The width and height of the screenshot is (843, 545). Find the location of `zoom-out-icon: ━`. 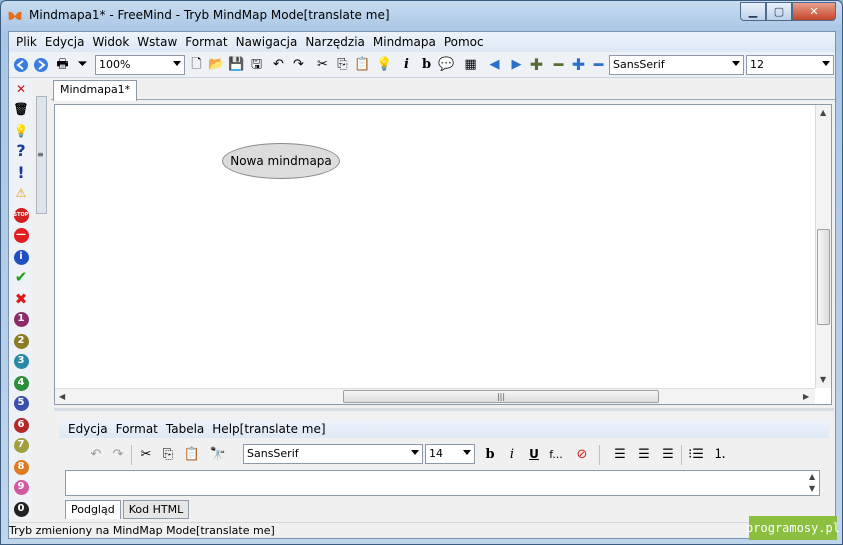

zoom-out-icon: ━ is located at coordinates (598, 64).